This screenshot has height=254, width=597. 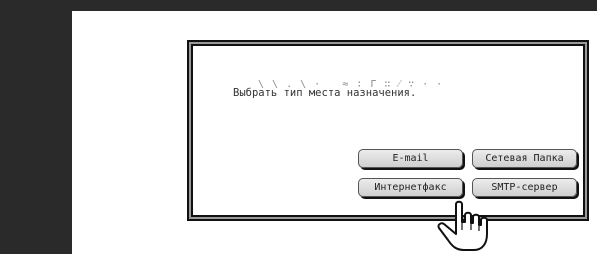 What do you see at coordinates (410, 158) in the screenshot?
I see `email-button: E-mail` at bounding box center [410, 158].